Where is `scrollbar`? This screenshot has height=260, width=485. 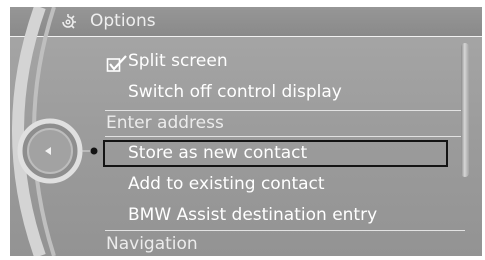
scrollbar is located at coordinates (465, 110).